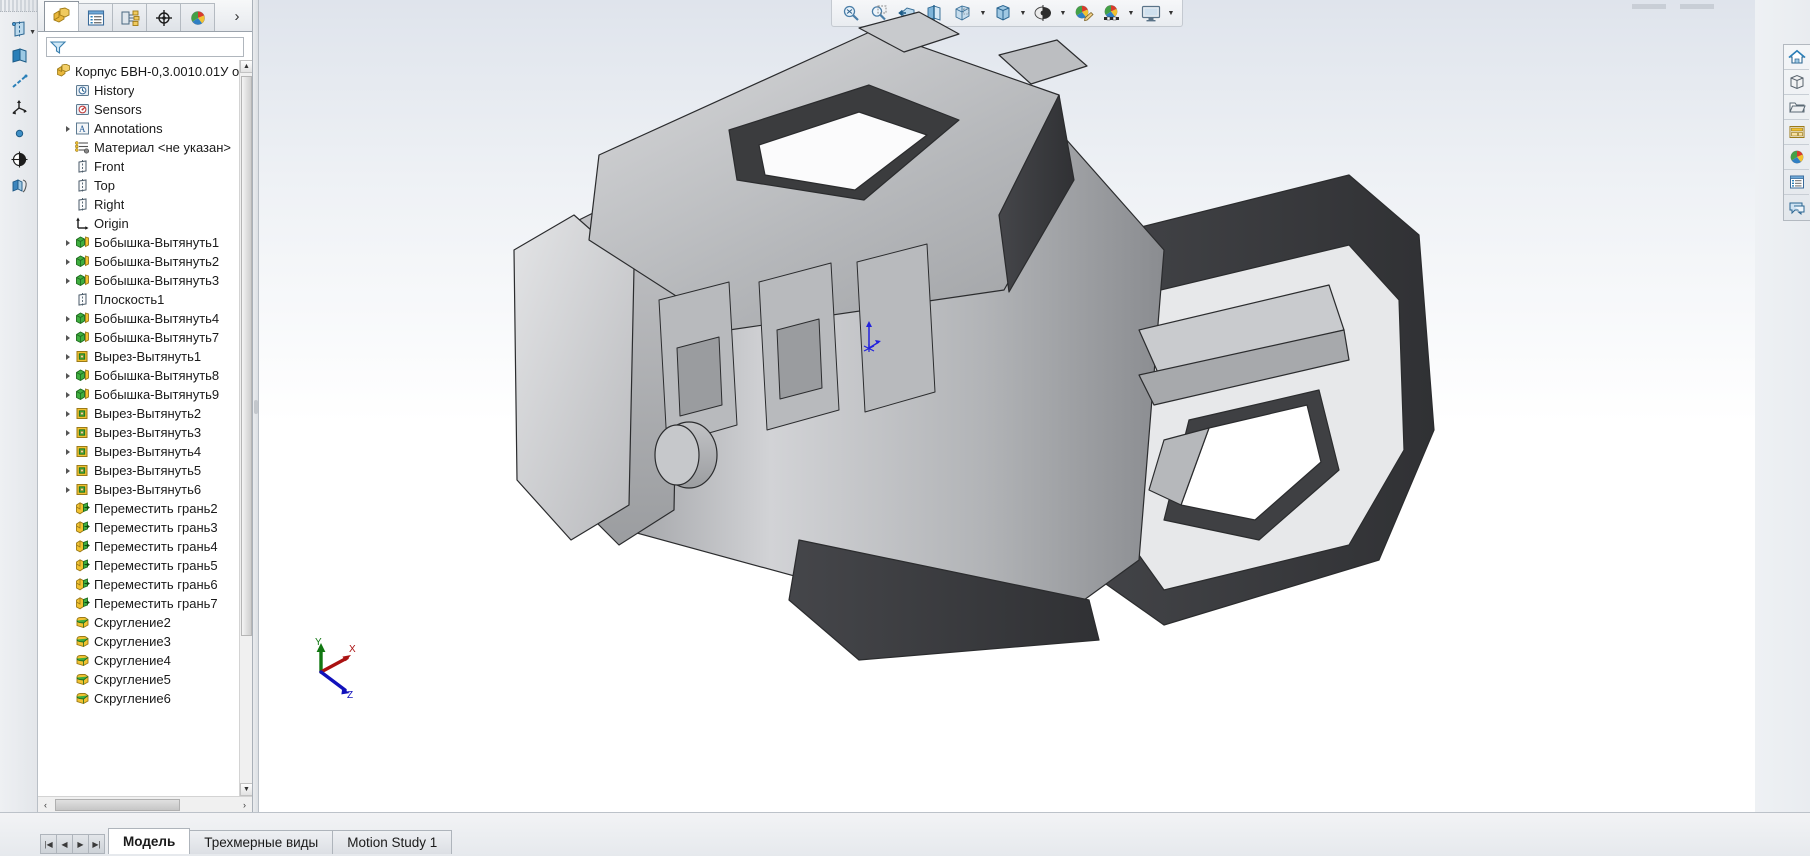 Image resolution: width=1810 pixels, height=856 pixels. What do you see at coordinates (147, 489) in the screenshot?
I see `tree-item: Вырез-Вытянуть6` at bounding box center [147, 489].